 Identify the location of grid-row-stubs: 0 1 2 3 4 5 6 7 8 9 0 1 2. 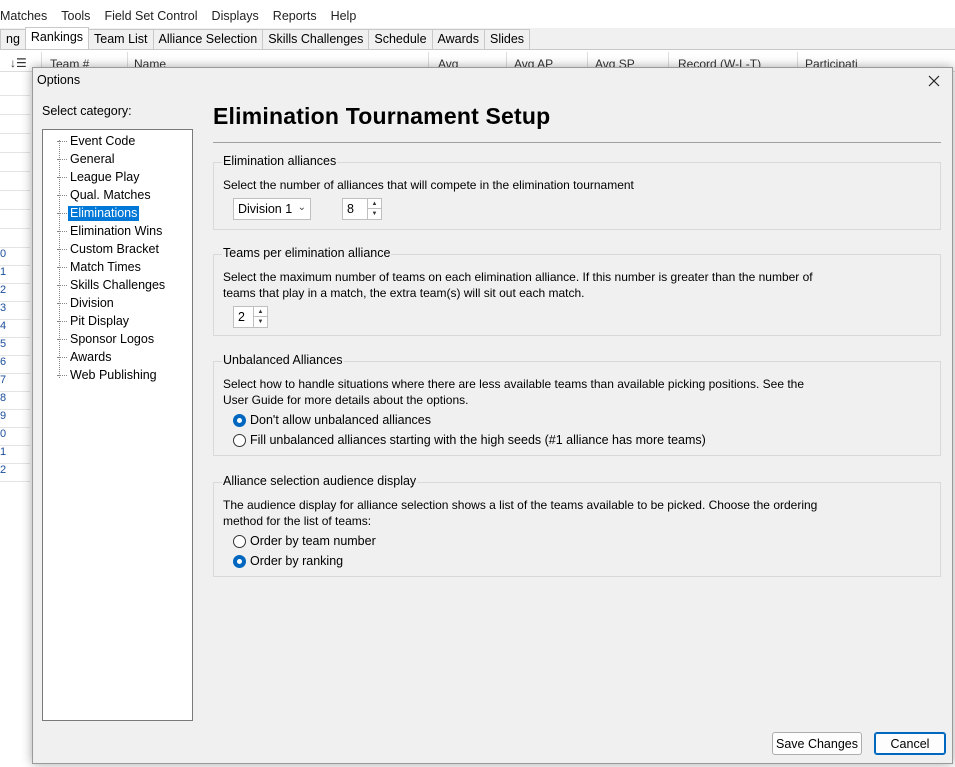
(15, 277).